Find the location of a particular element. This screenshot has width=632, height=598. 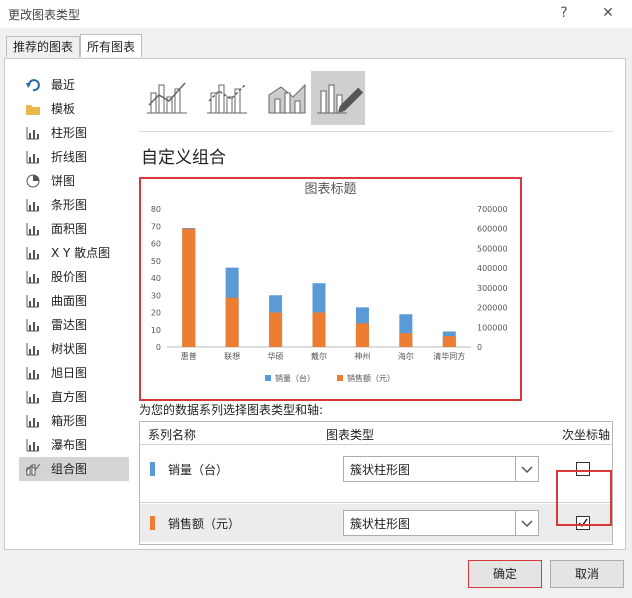

y-tick-label: 80 is located at coordinates (156, 209).